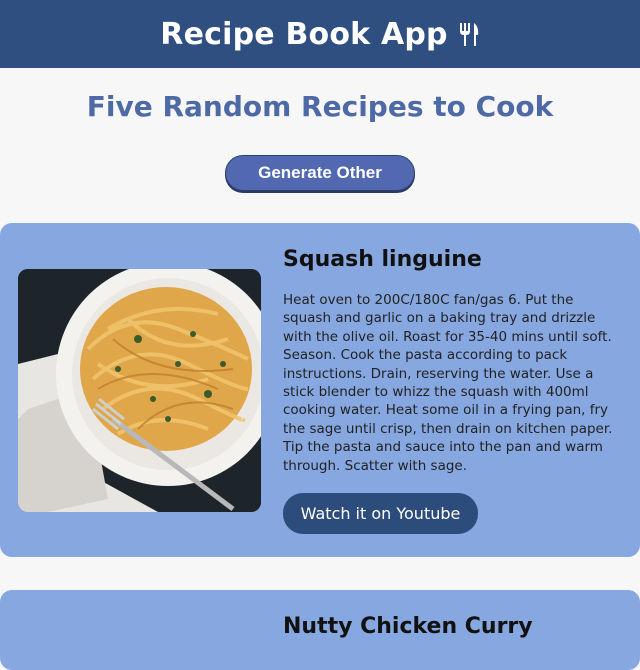 This screenshot has height=670, width=640. I want to click on recipe-title: Squash linguine, so click(382, 259).